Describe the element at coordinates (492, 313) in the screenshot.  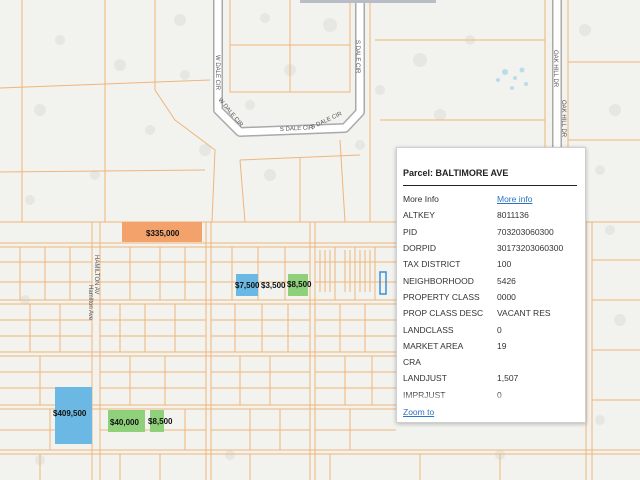
I see `attribute-row: PROP CLASS DESC VACANT RES` at that location.